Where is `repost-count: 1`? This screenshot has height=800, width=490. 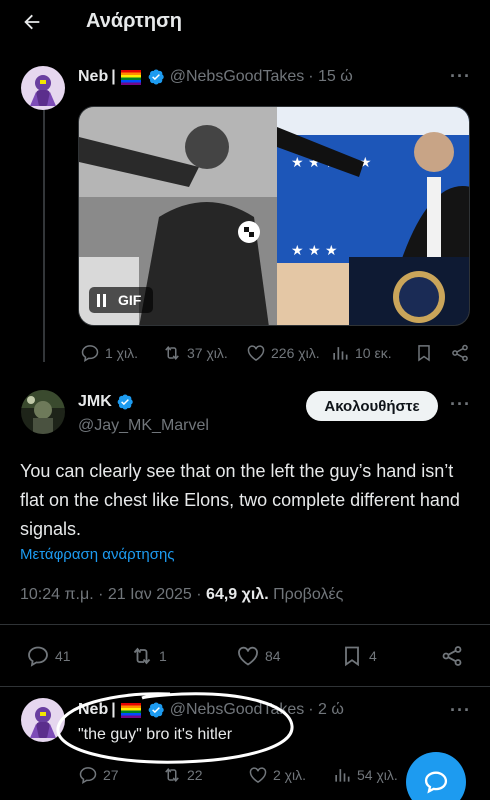 repost-count: 1 is located at coordinates (163, 656).